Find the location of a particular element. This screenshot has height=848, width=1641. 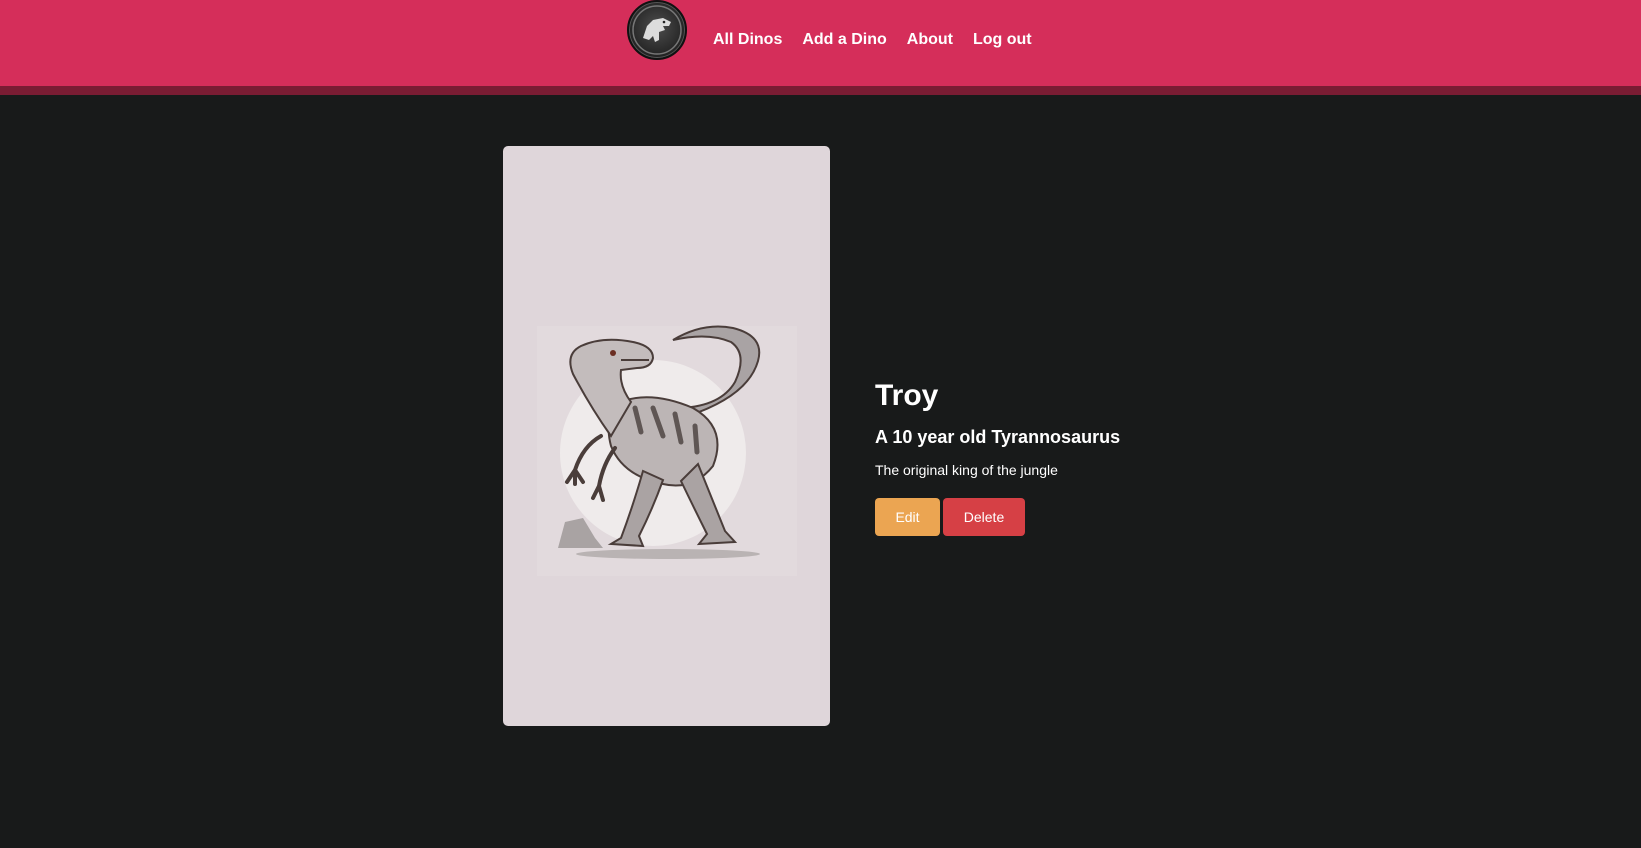

main-nav: All Dinos Add a Dino About Log out is located at coordinates (839, 40).